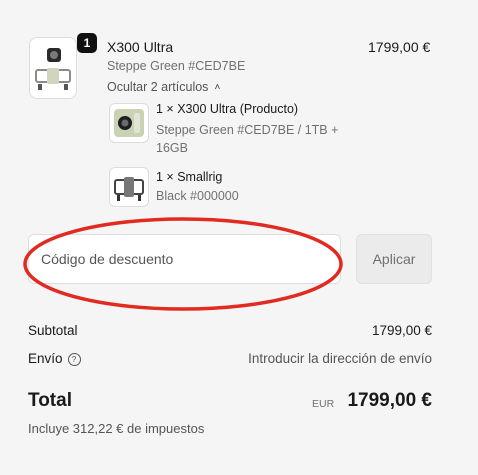  I want to click on hide-items-toggle: Ocultar 2 artículos ˄, so click(163, 87).